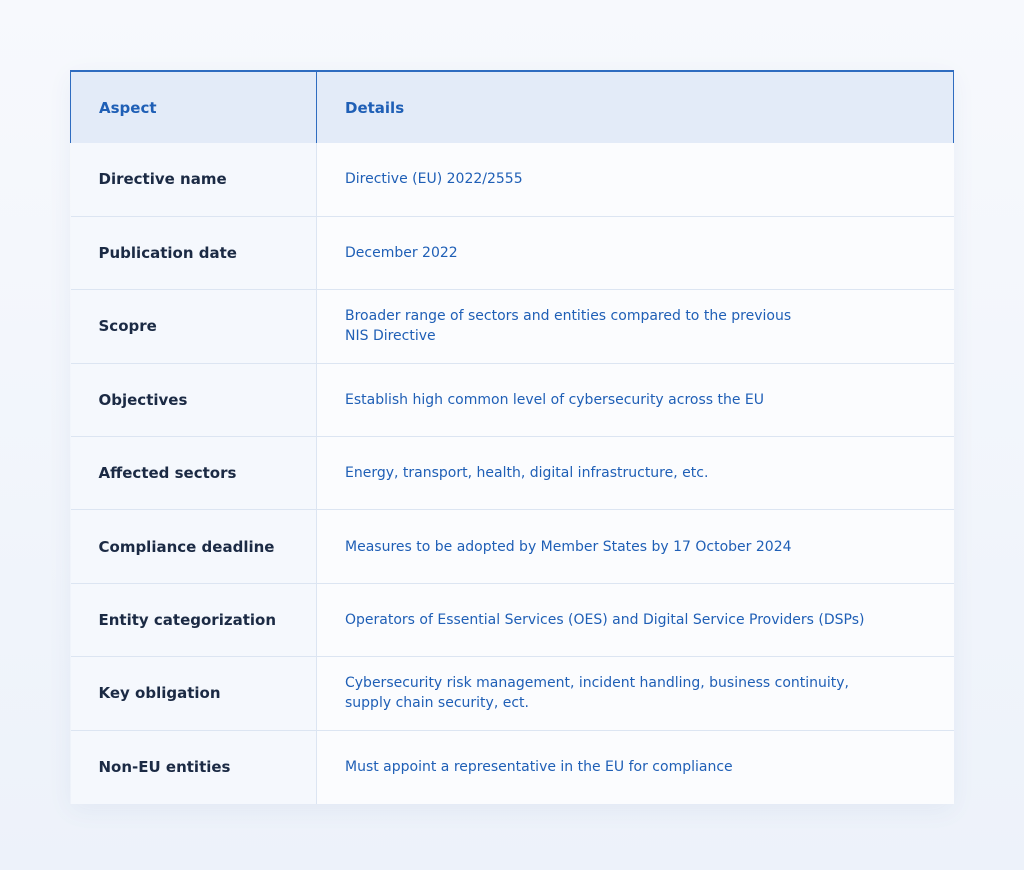  I want to click on aspect-cell: Entity categorization, so click(193, 619).